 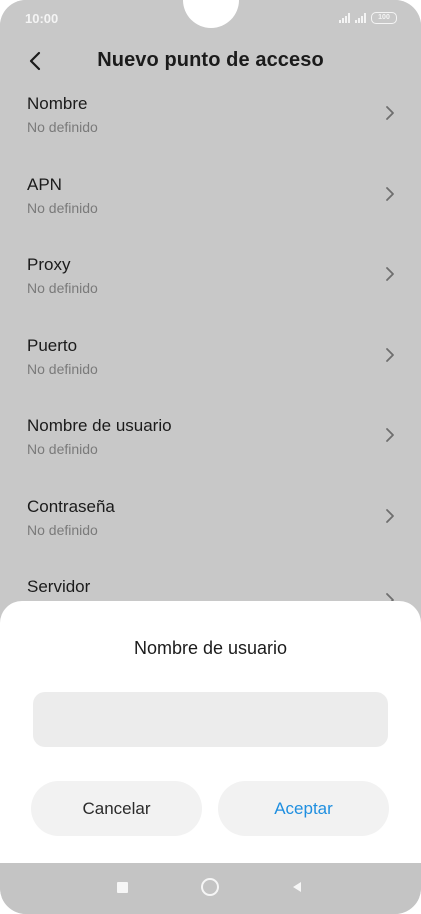 I want to click on status-bar: 10:00 100, so click(x=210, y=18).